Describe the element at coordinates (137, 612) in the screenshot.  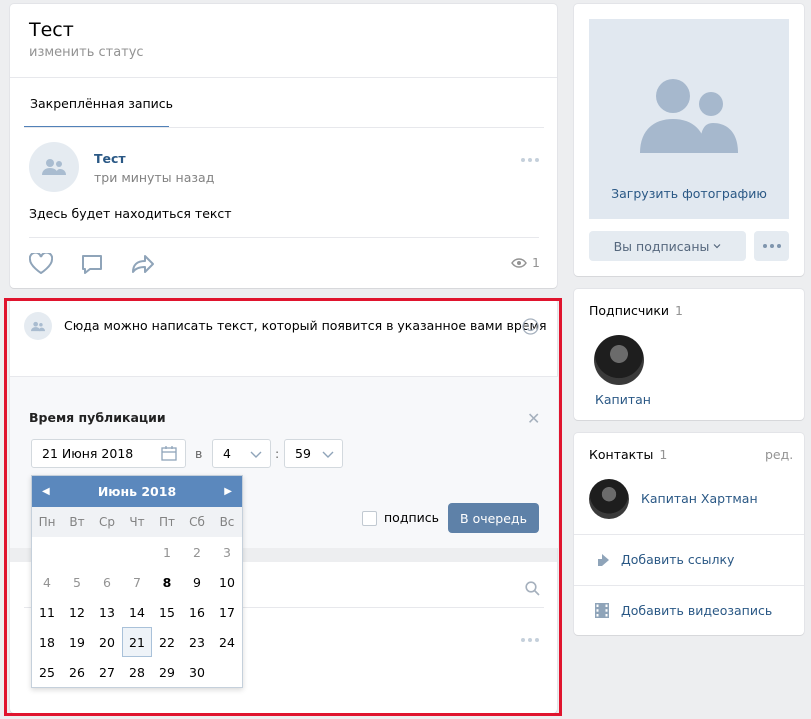
I see `calendar-day: 14` at that location.